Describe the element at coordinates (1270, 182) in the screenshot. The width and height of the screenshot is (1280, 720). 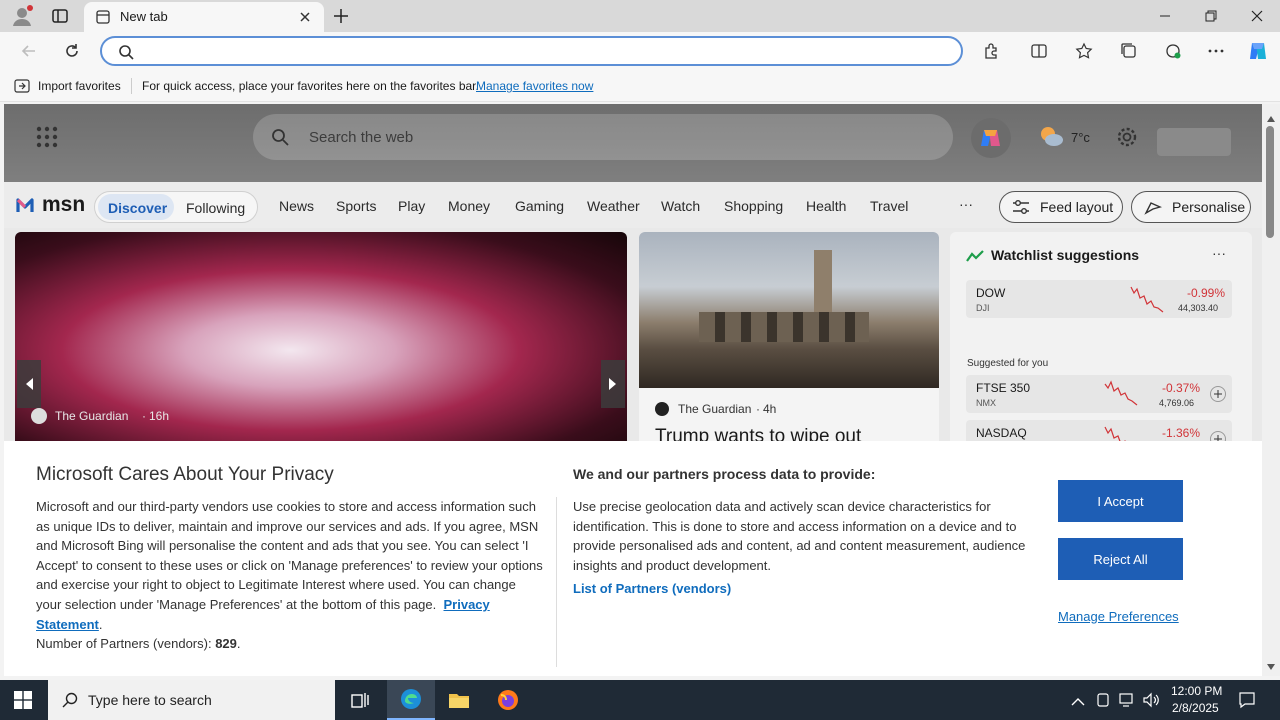
I see `scroll-thumb` at that location.